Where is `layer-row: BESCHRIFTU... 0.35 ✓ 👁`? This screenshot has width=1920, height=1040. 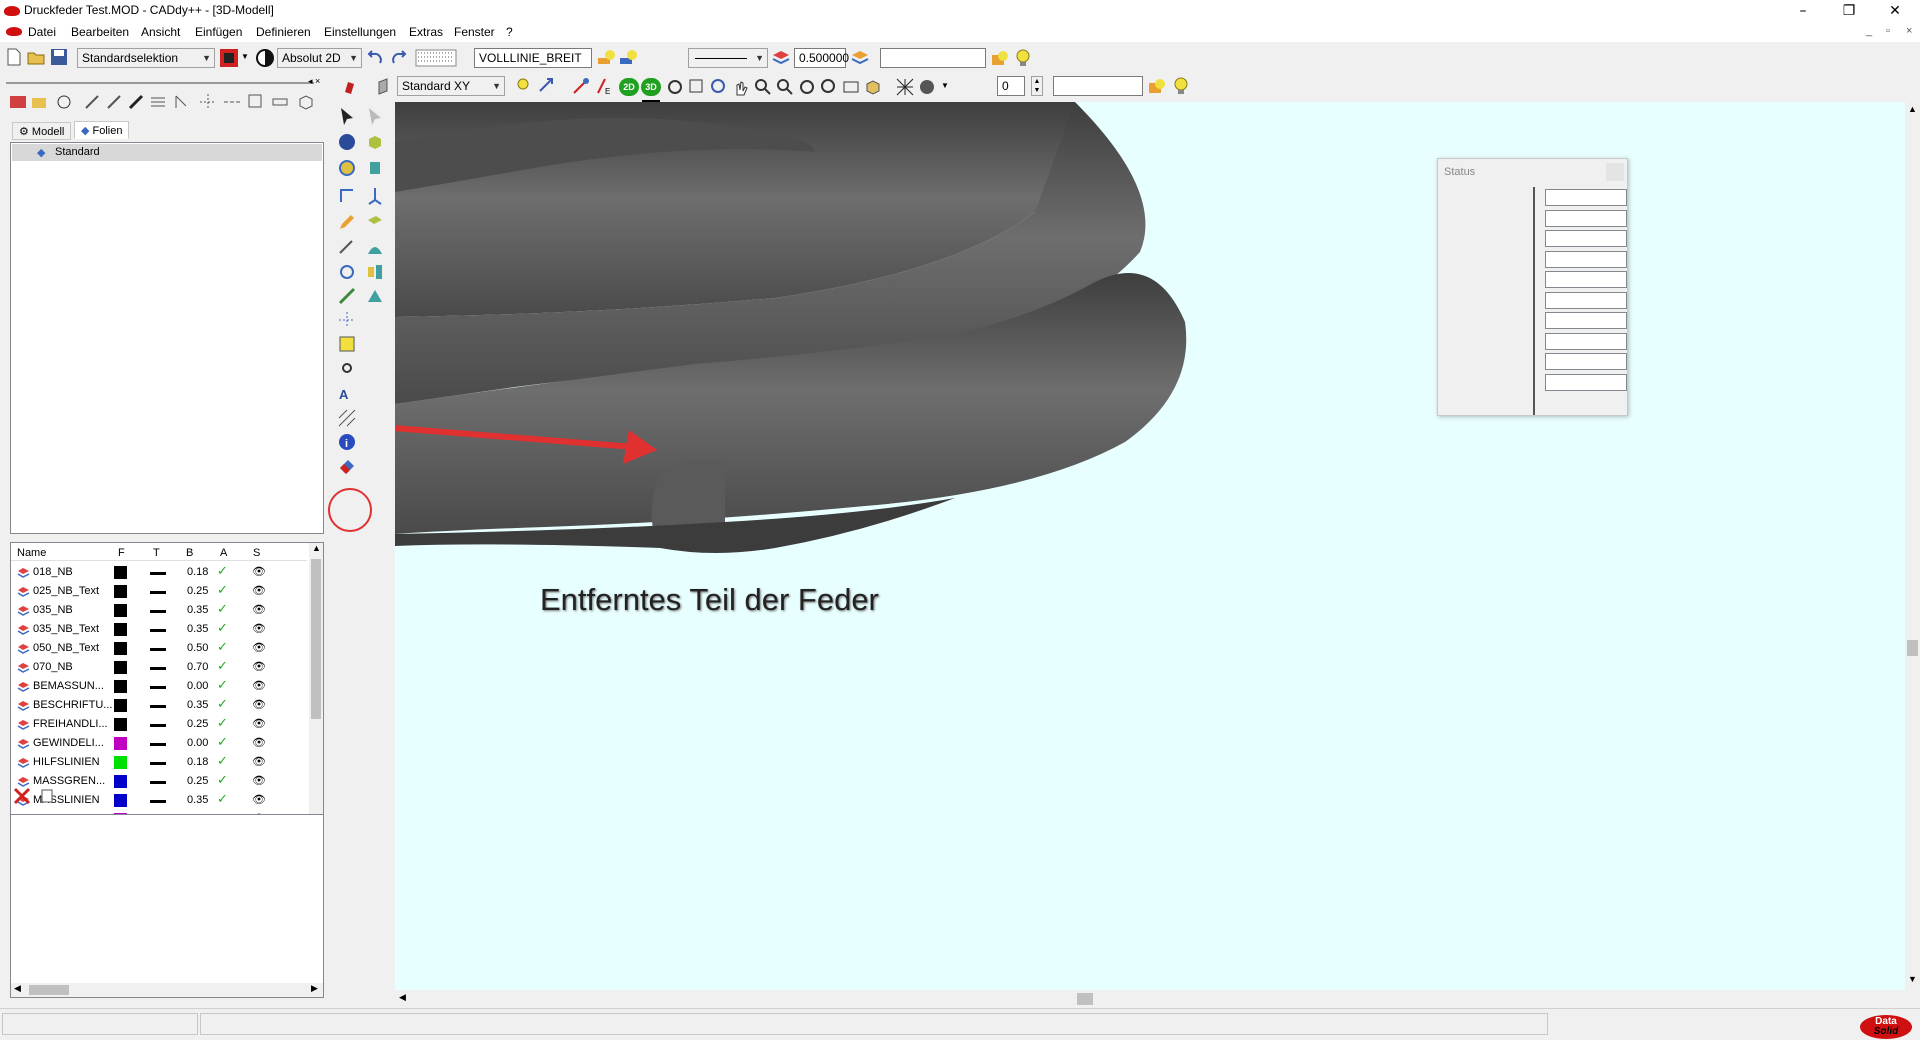
layer-row: BESCHRIFTU... 0.35 ✓ 👁 is located at coordinates (166, 705).